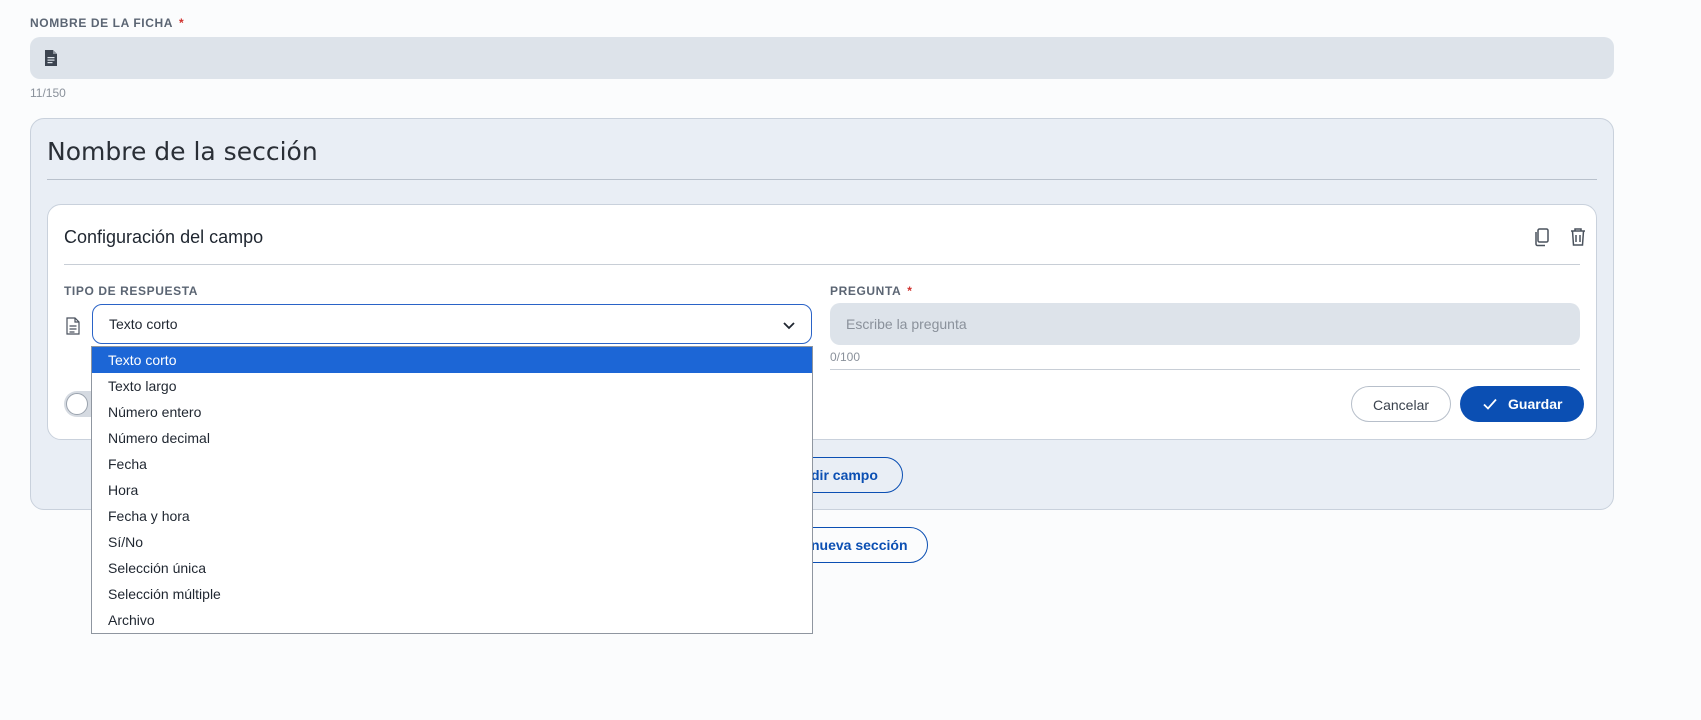 The width and height of the screenshot is (1701, 720). I want to click on ficha-name-input, so click(822, 58).